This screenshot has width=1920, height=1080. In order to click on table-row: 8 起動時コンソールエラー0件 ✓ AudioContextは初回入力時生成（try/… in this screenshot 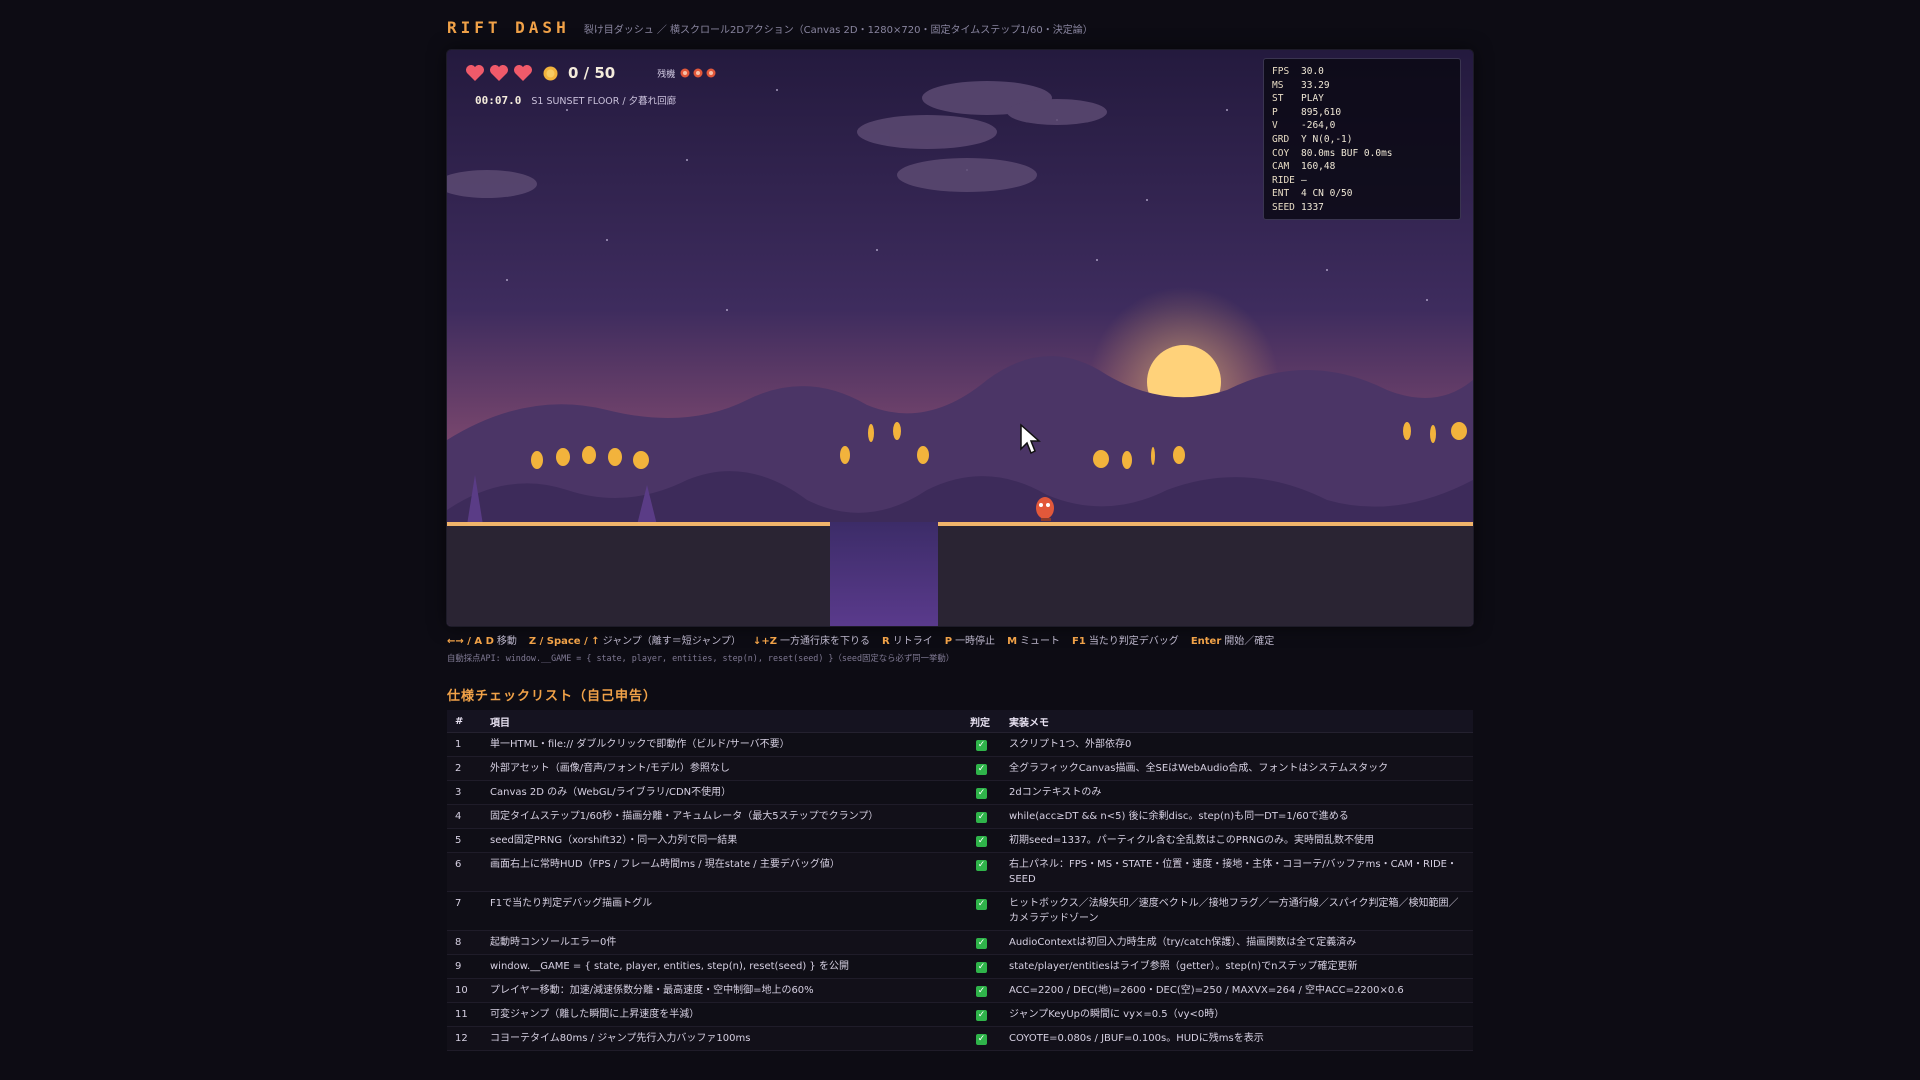, I will do `click(960, 942)`.